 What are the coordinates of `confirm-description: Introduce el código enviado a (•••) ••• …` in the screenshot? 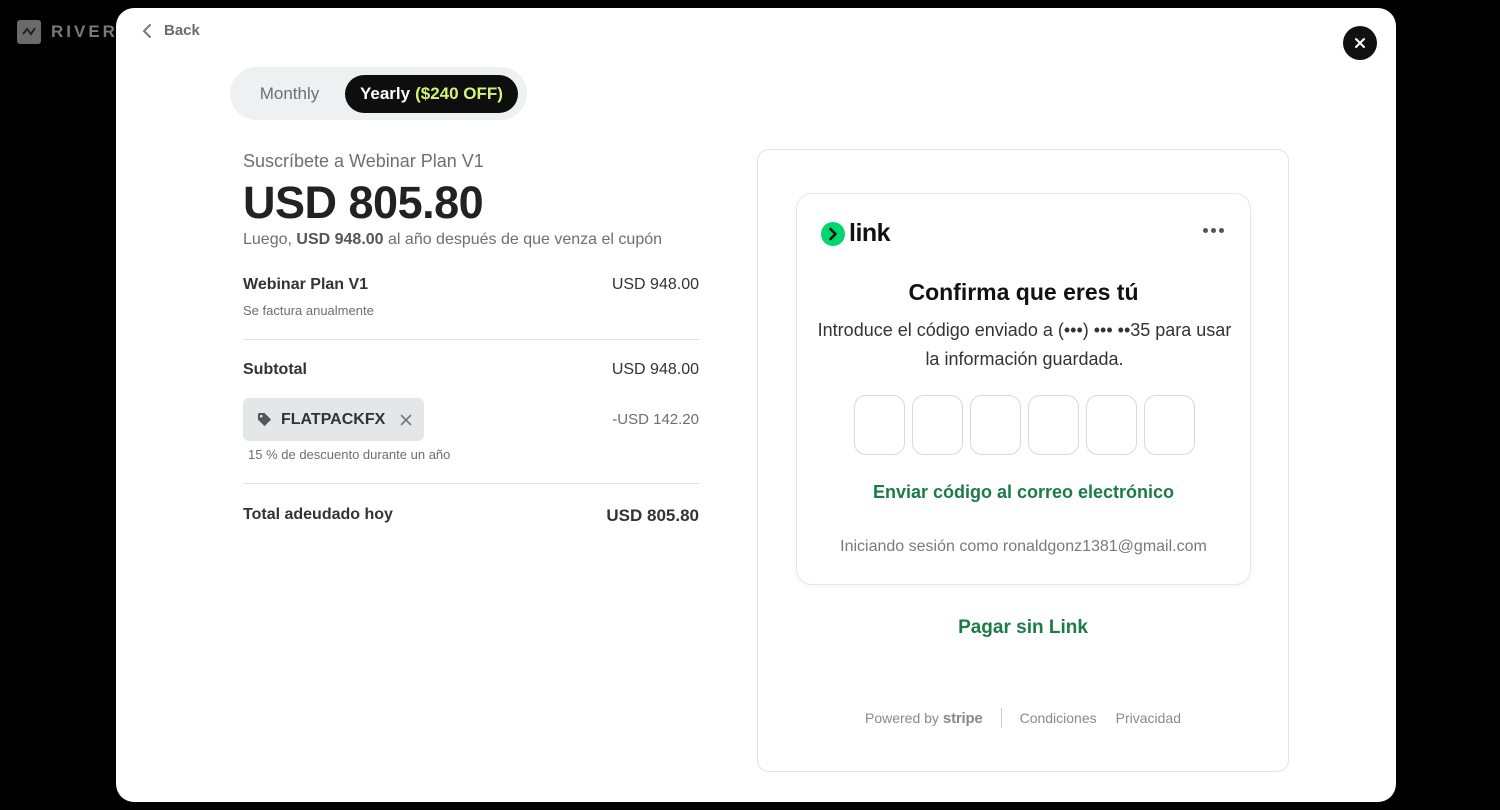 It's located at (1024, 344).